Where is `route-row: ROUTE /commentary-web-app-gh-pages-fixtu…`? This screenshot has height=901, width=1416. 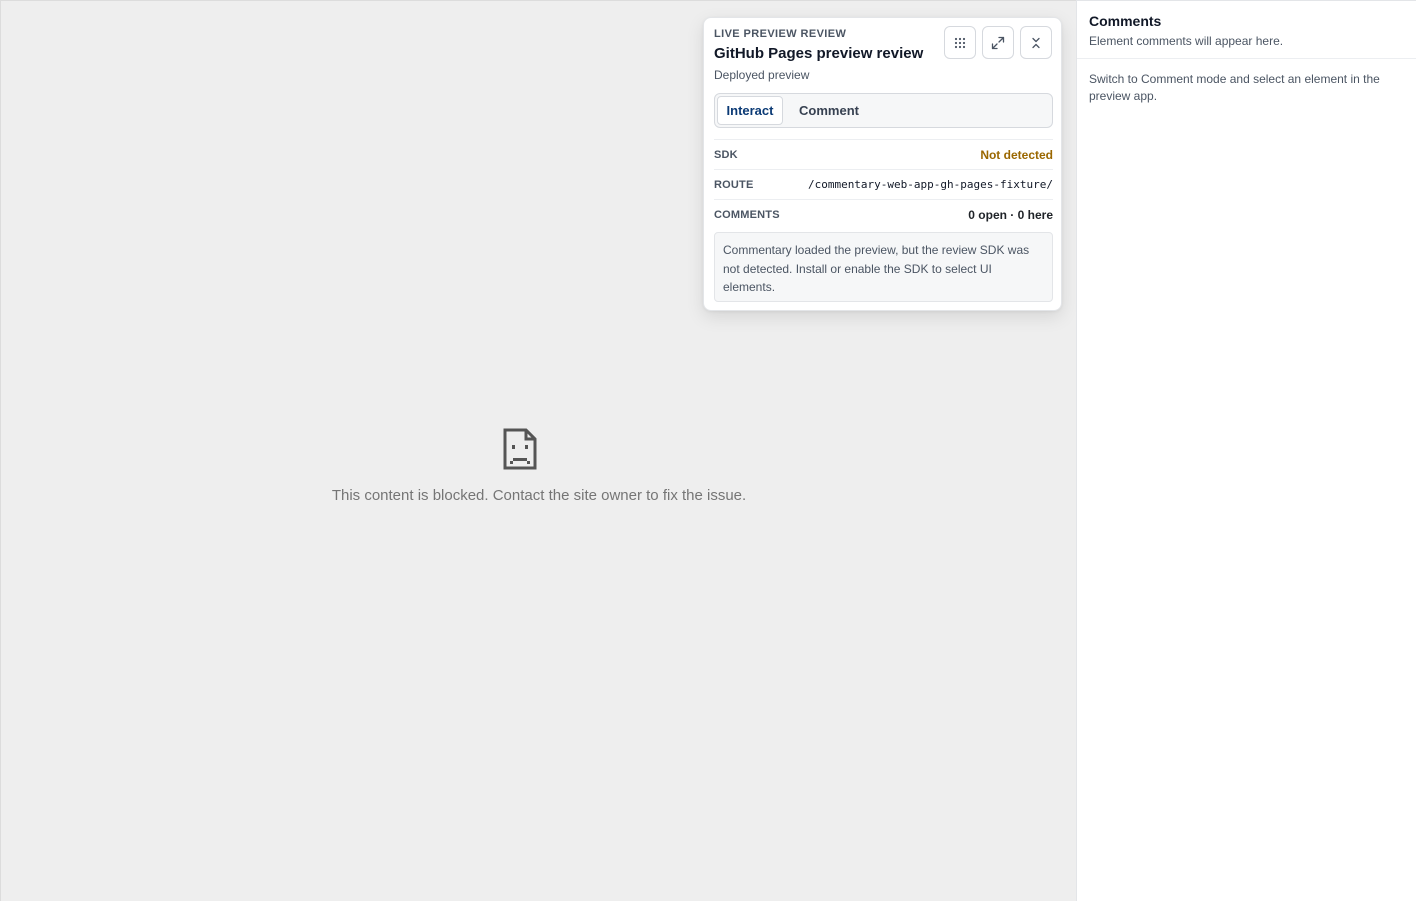
route-row: ROUTE /commentary-web-app-gh-pages-fixtu… is located at coordinates (883, 184).